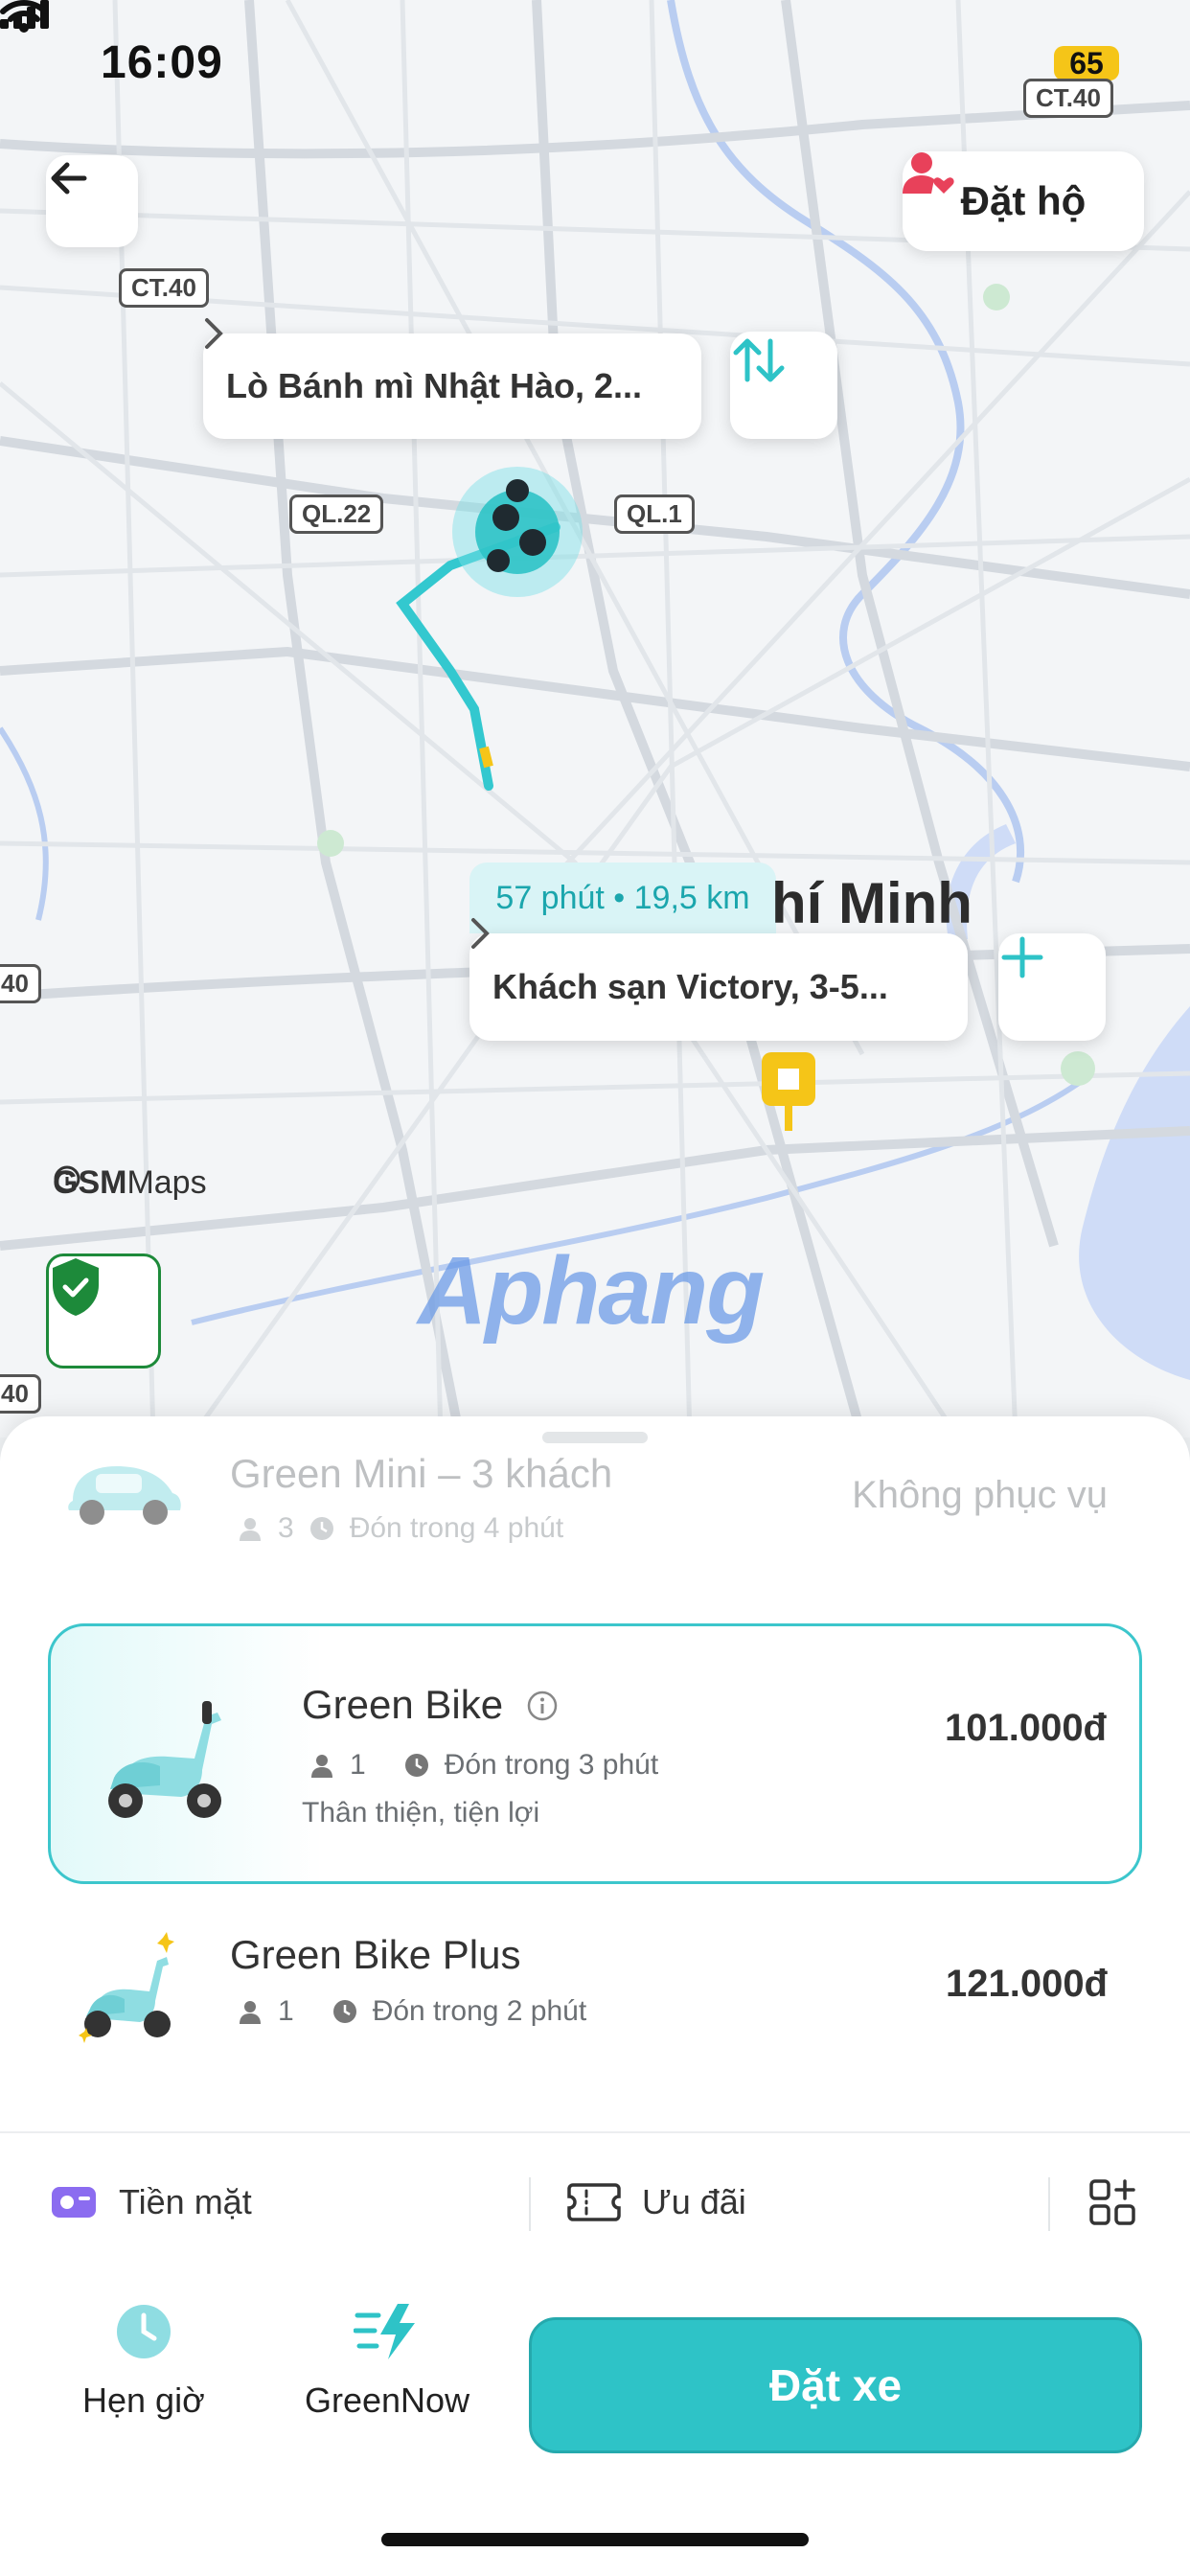  What do you see at coordinates (1026, 1728) in the screenshot?
I see `ride-price: 101.000đ` at bounding box center [1026, 1728].